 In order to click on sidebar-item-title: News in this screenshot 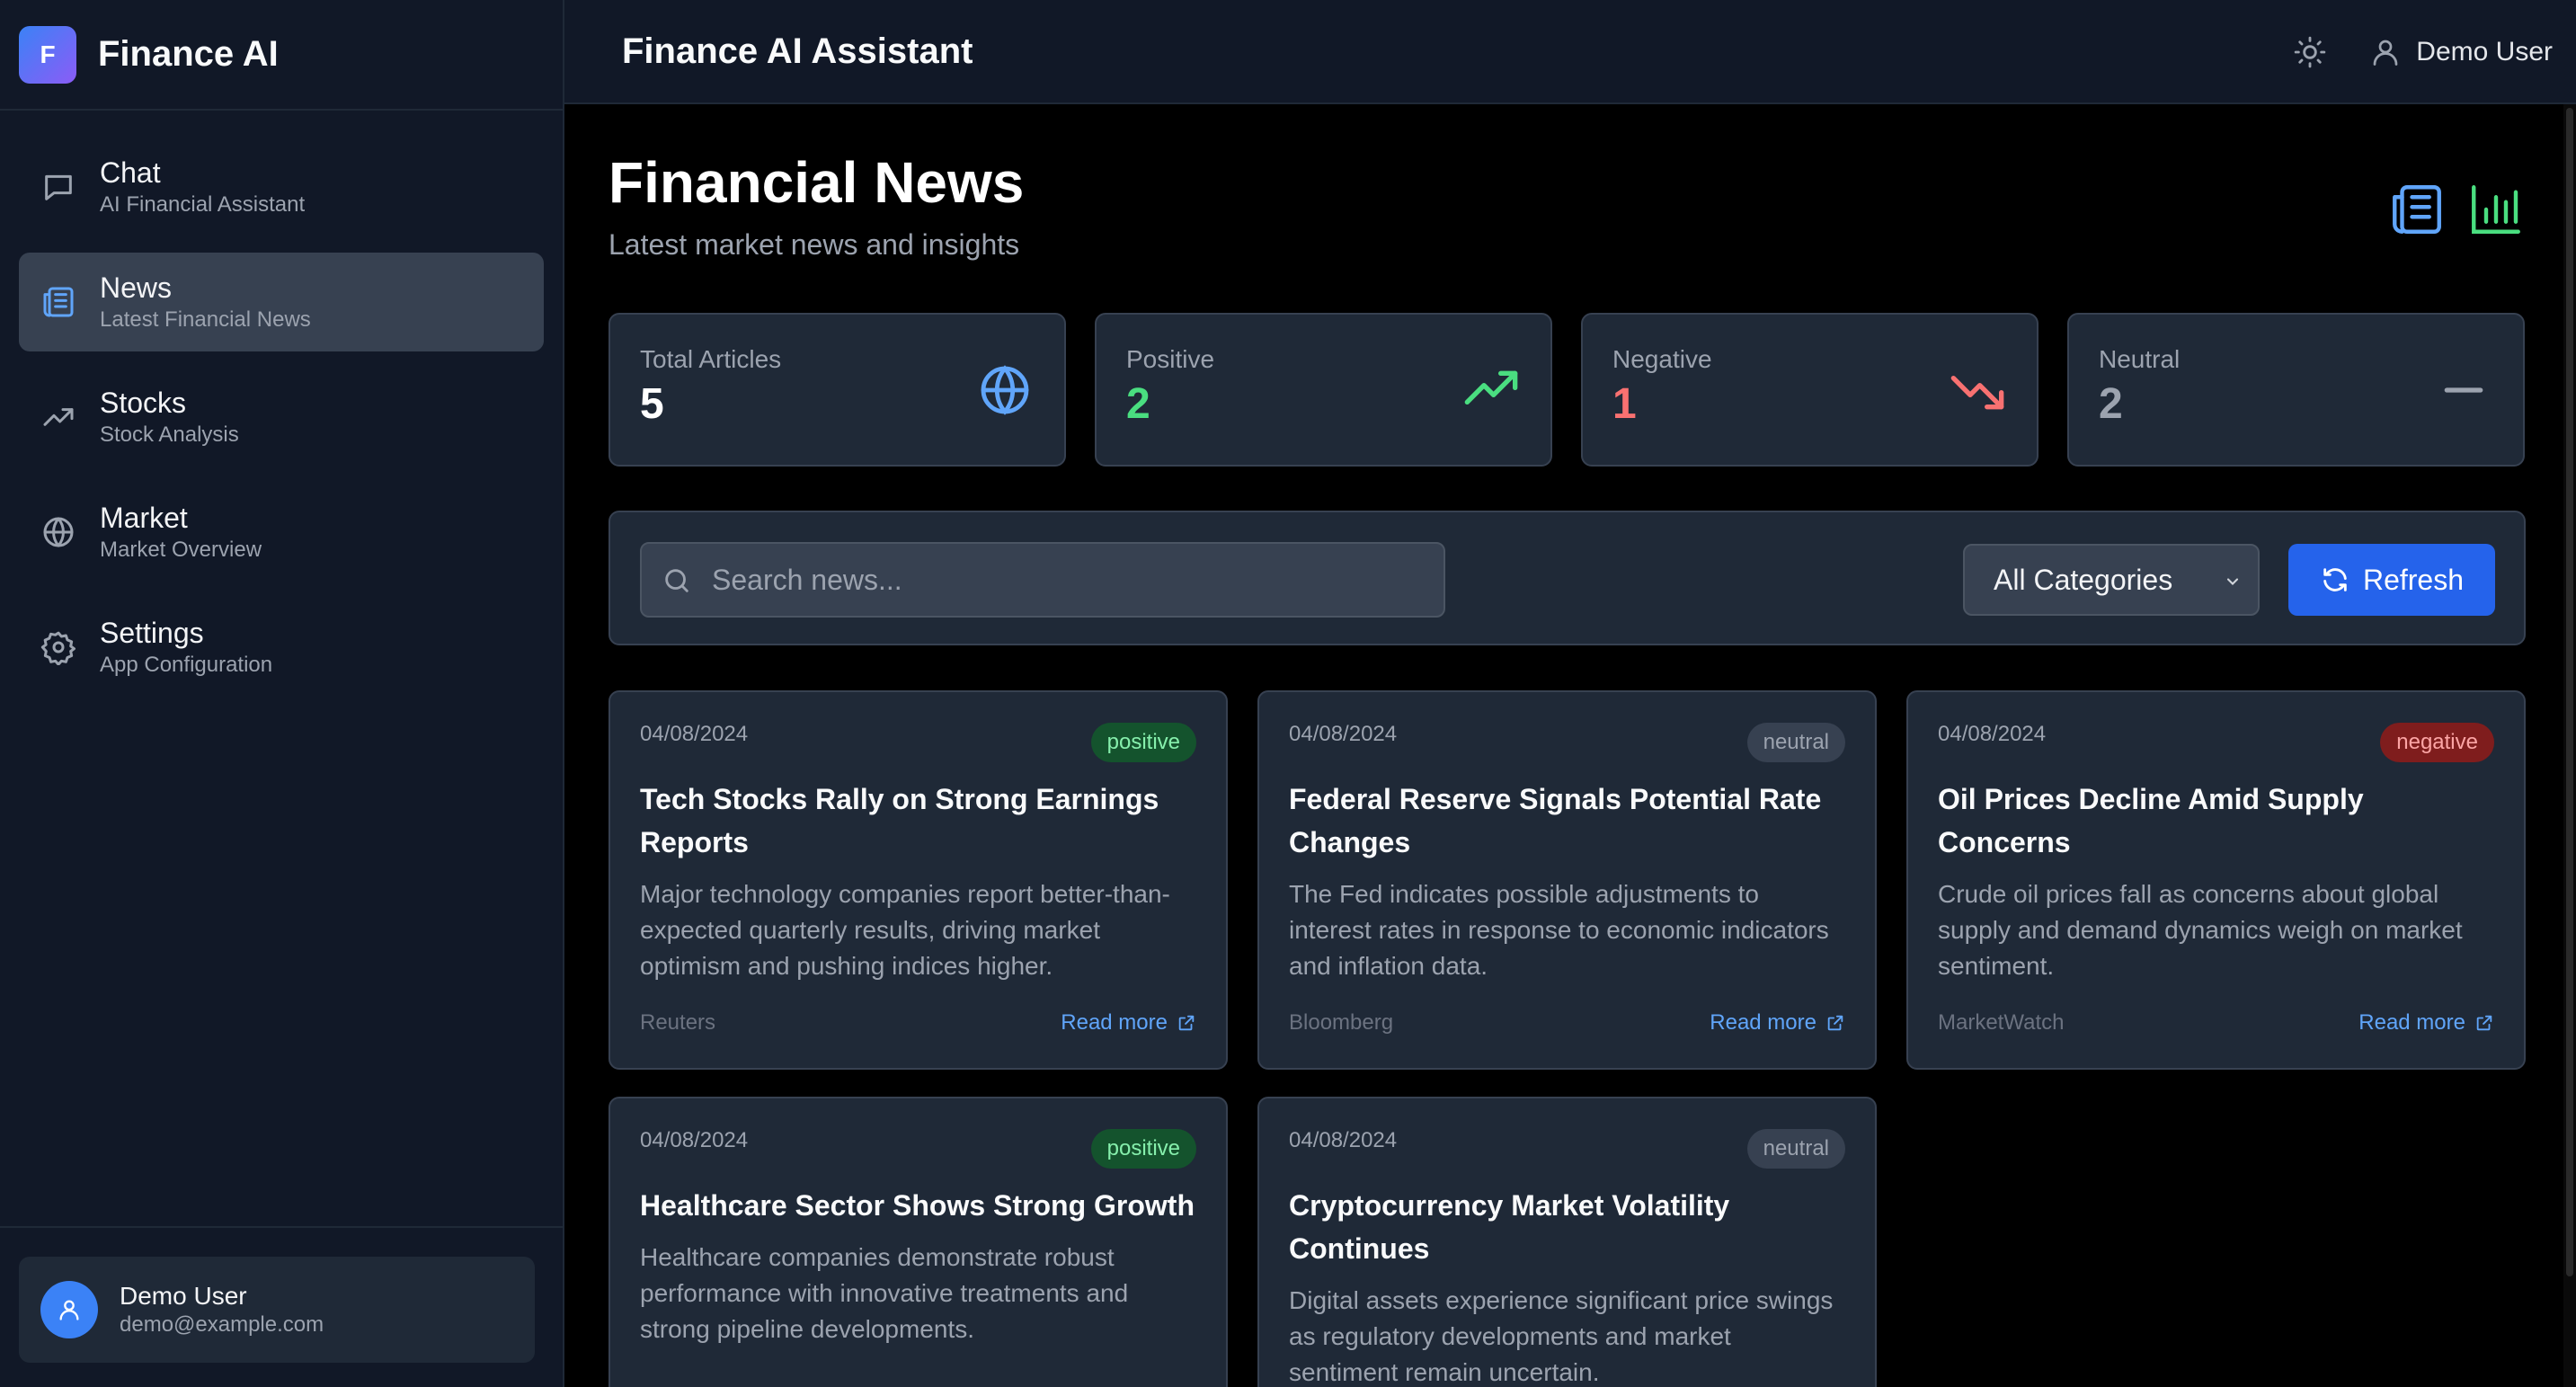, I will do `click(136, 287)`.